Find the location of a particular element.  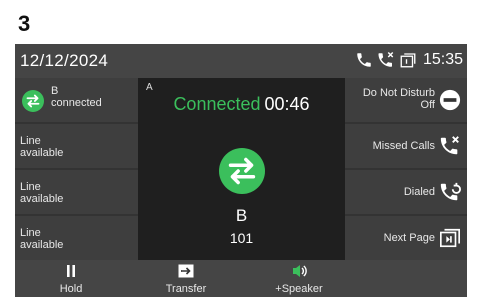

figure-number: 3 is located at coordinates (24, 23).